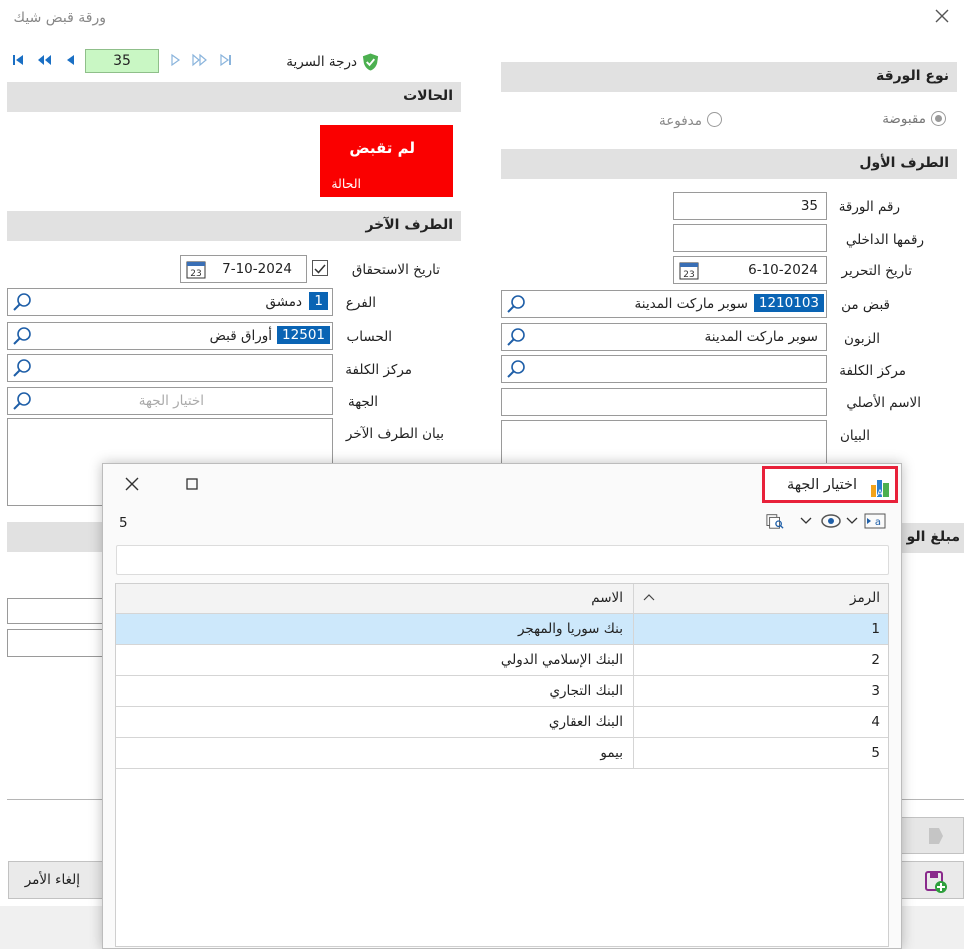  What do you see at coordinates (502, 722) in the screenshot?
I see `table-row: البنك العقاري 4` at bounding box center [502, 722].